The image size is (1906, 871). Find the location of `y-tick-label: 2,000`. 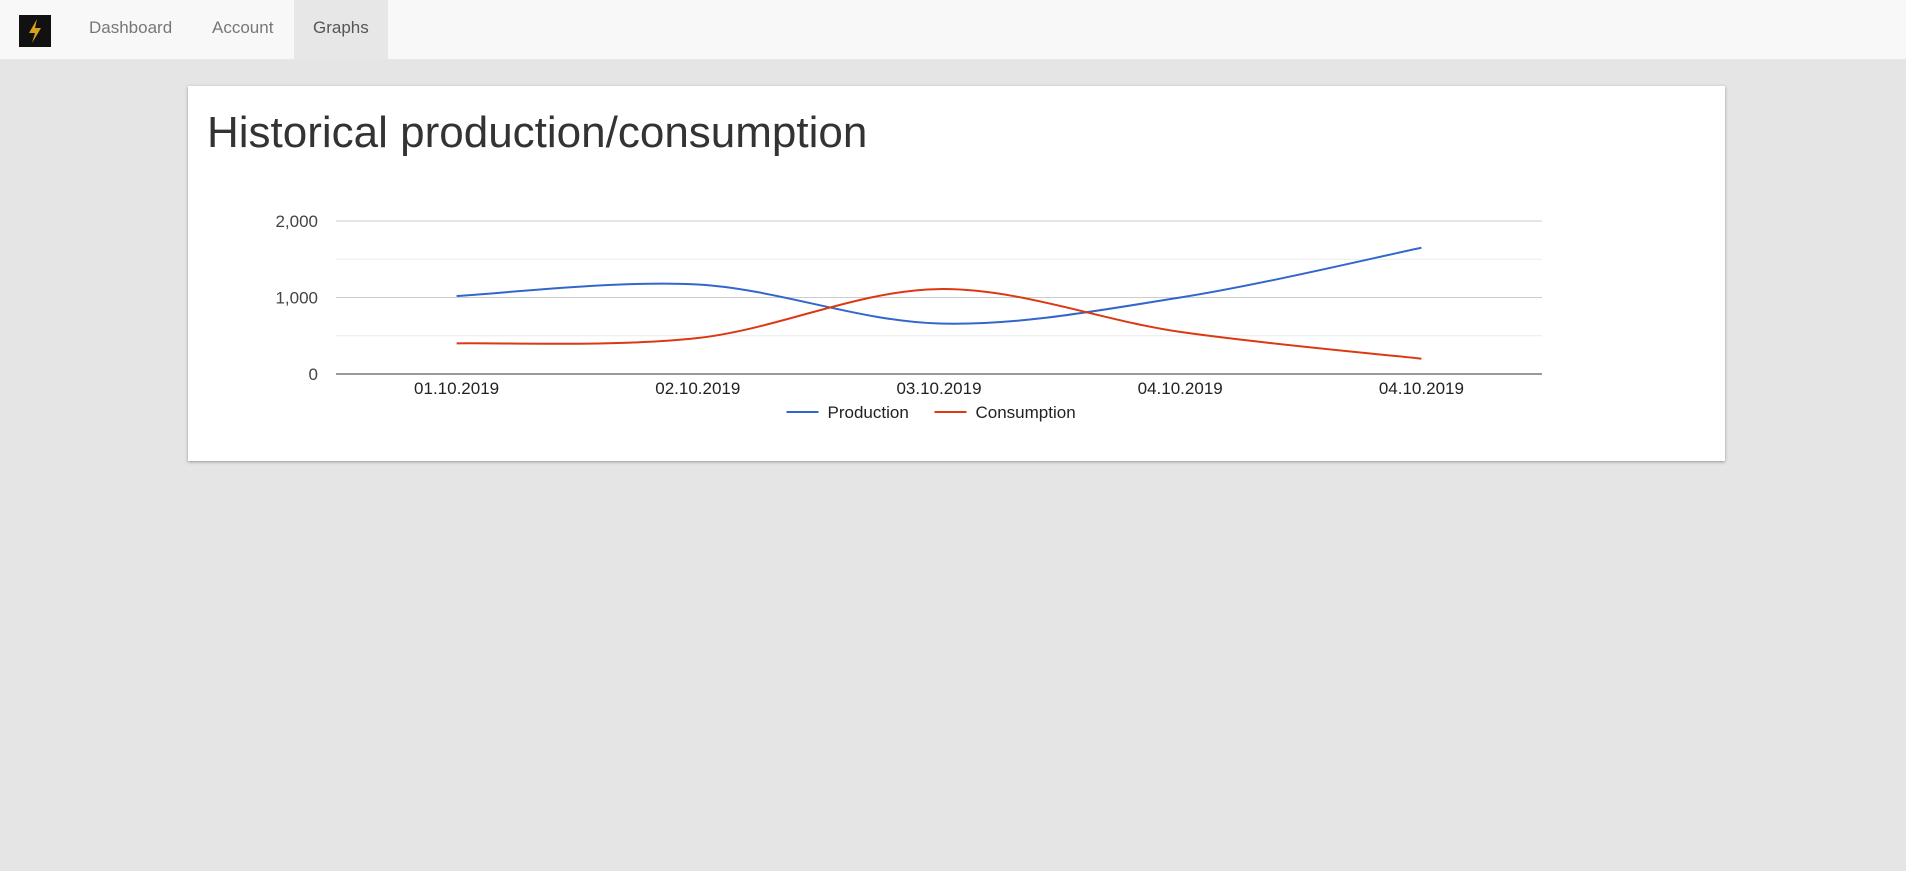

y-tick-label: 2,000 is located at coordinates (296, 221).